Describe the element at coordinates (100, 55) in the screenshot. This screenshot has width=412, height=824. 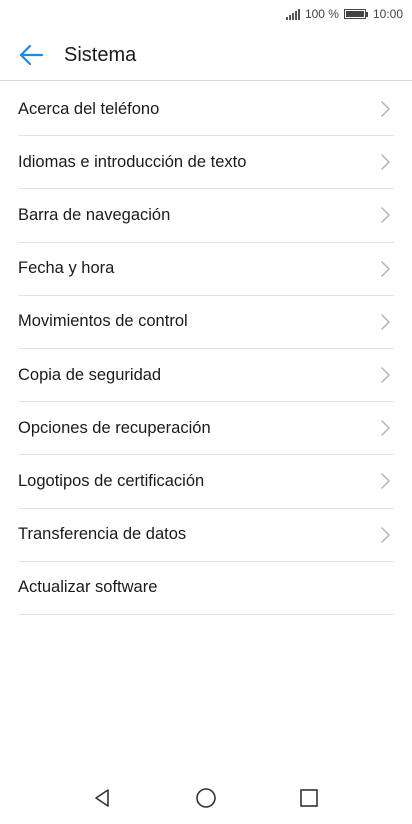
I see `page-title: Sistema` at that location.